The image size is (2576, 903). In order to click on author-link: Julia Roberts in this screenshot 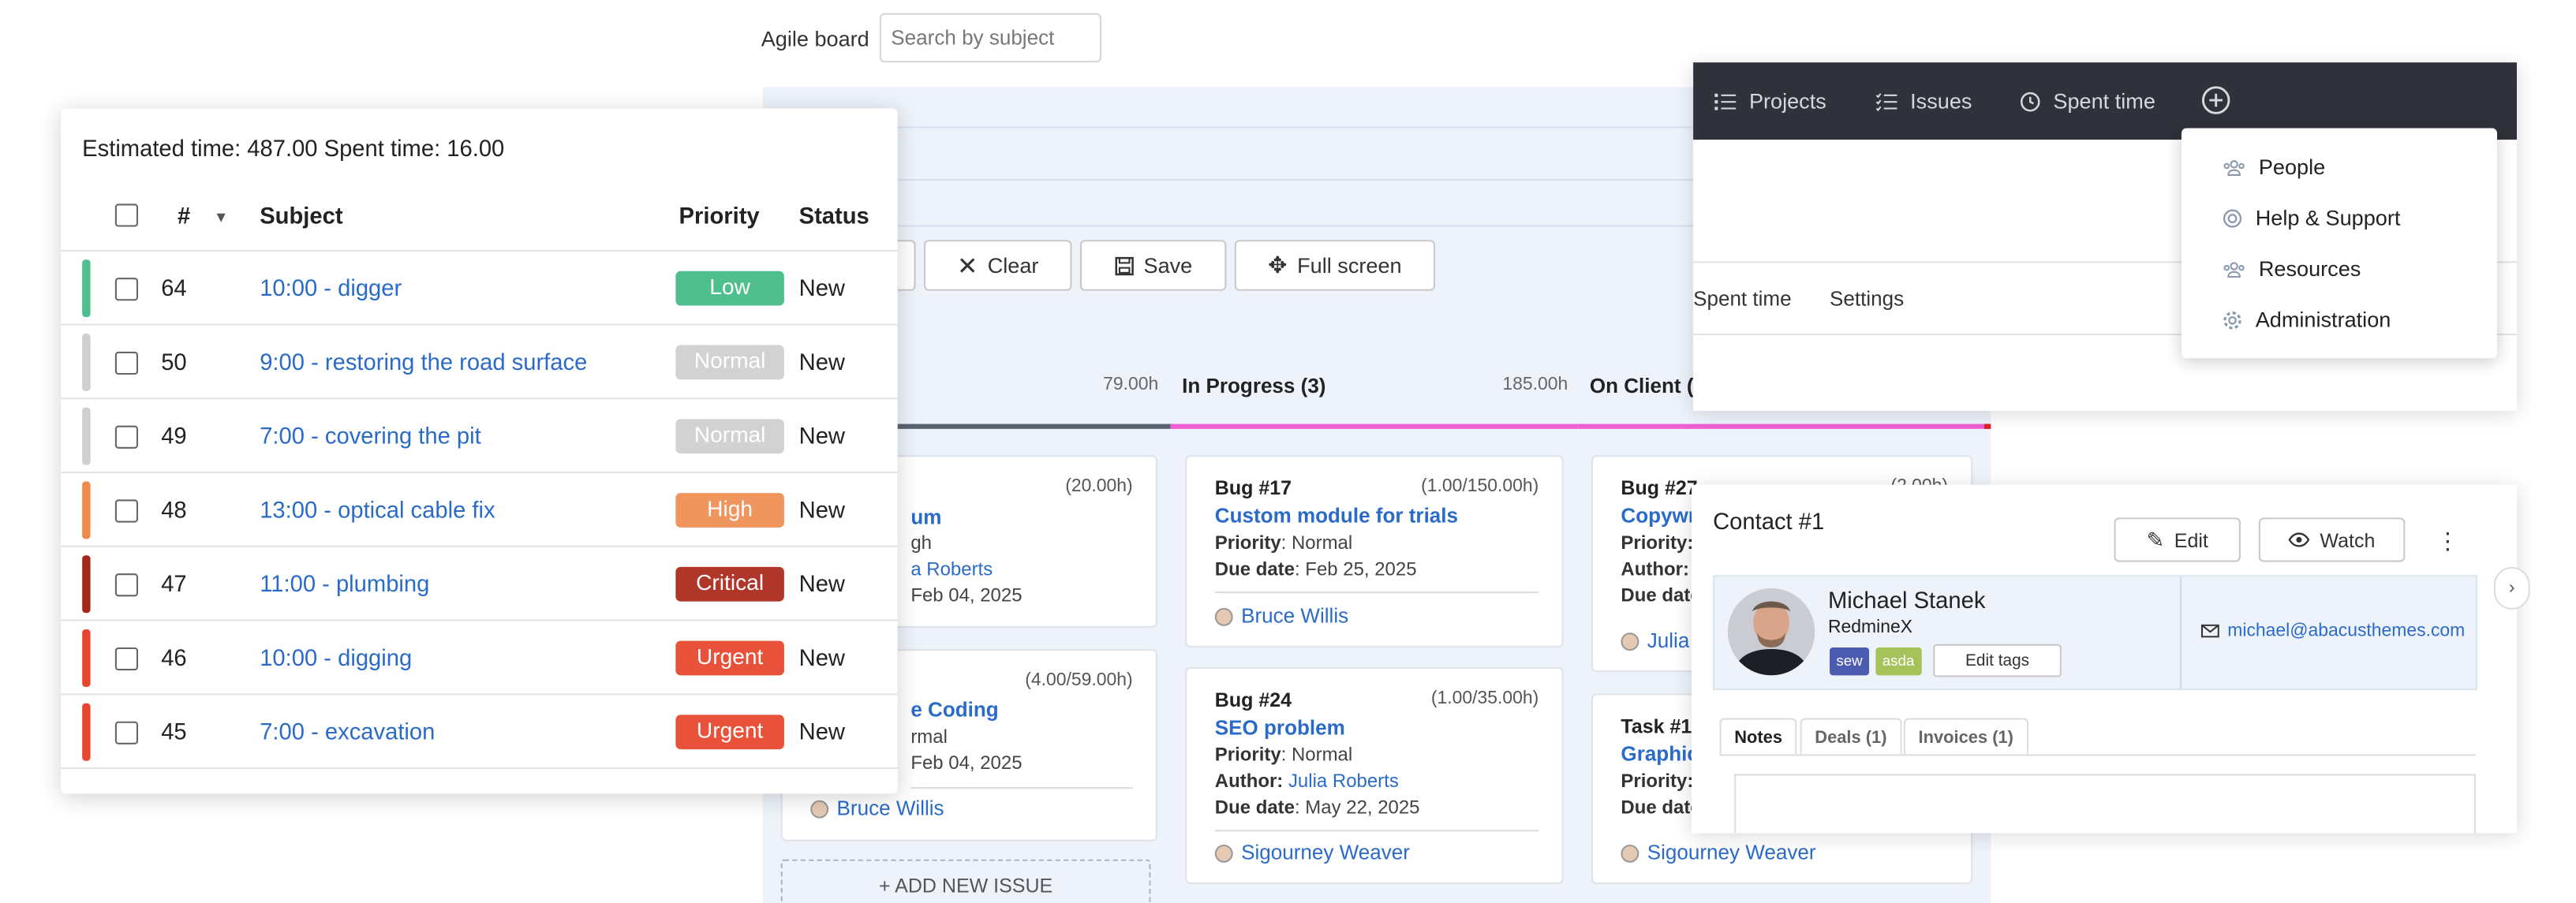, I will do `click(1343, 782)`.